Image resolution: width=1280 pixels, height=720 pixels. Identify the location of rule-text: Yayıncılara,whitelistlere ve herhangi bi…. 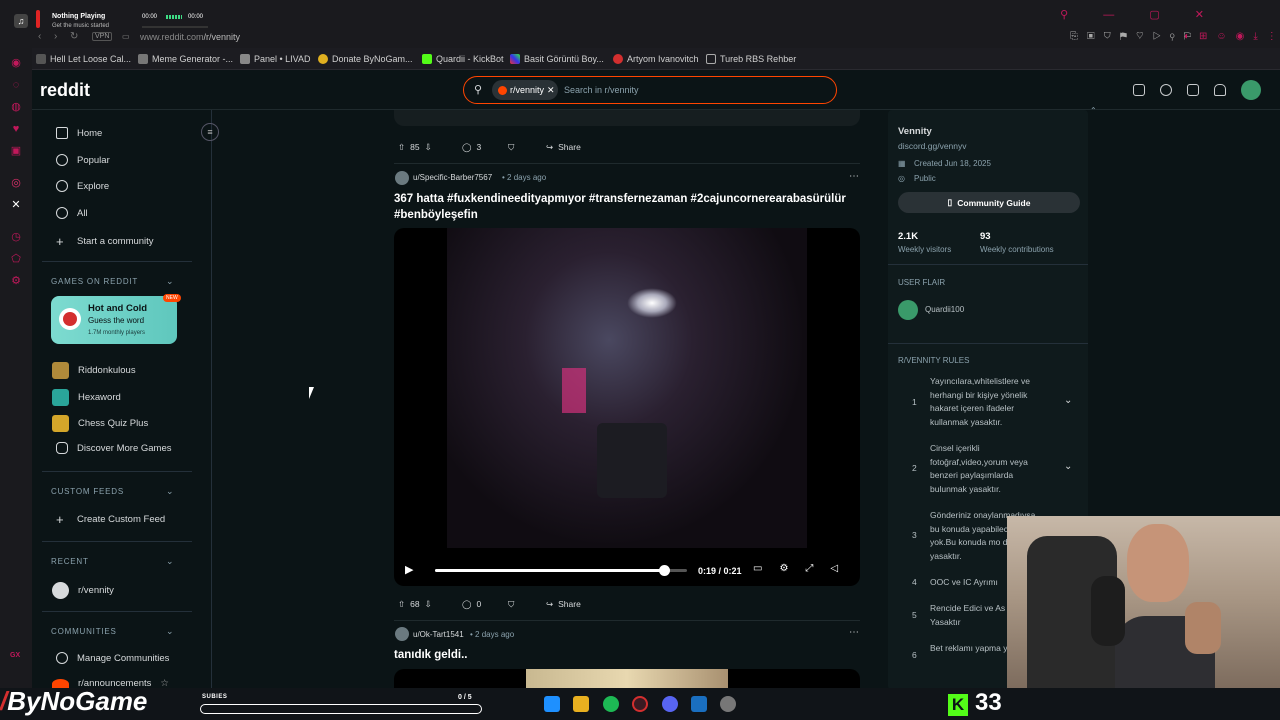
(986, 402).